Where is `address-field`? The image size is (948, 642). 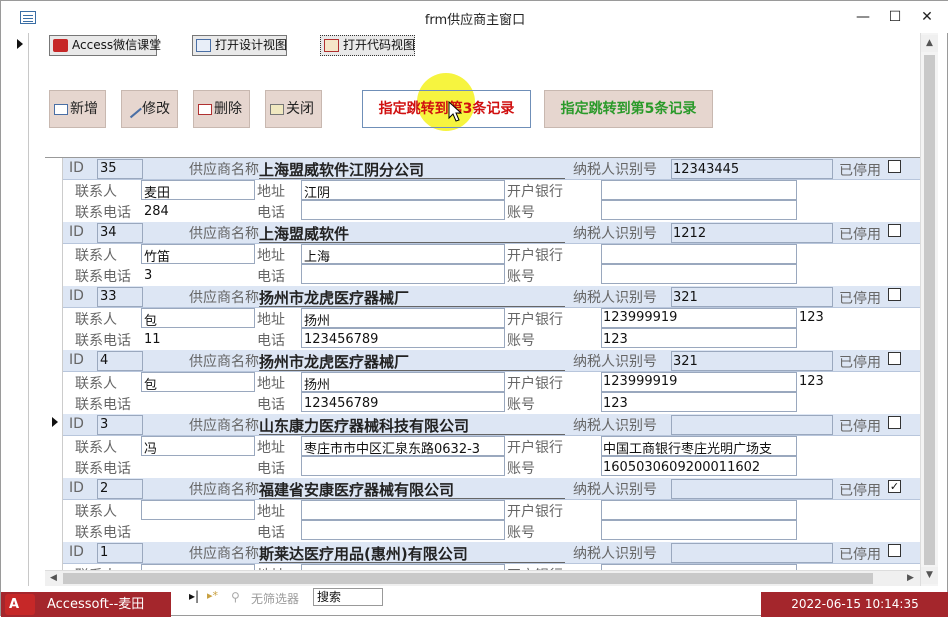
address-field is located at coordinates (403, 510).